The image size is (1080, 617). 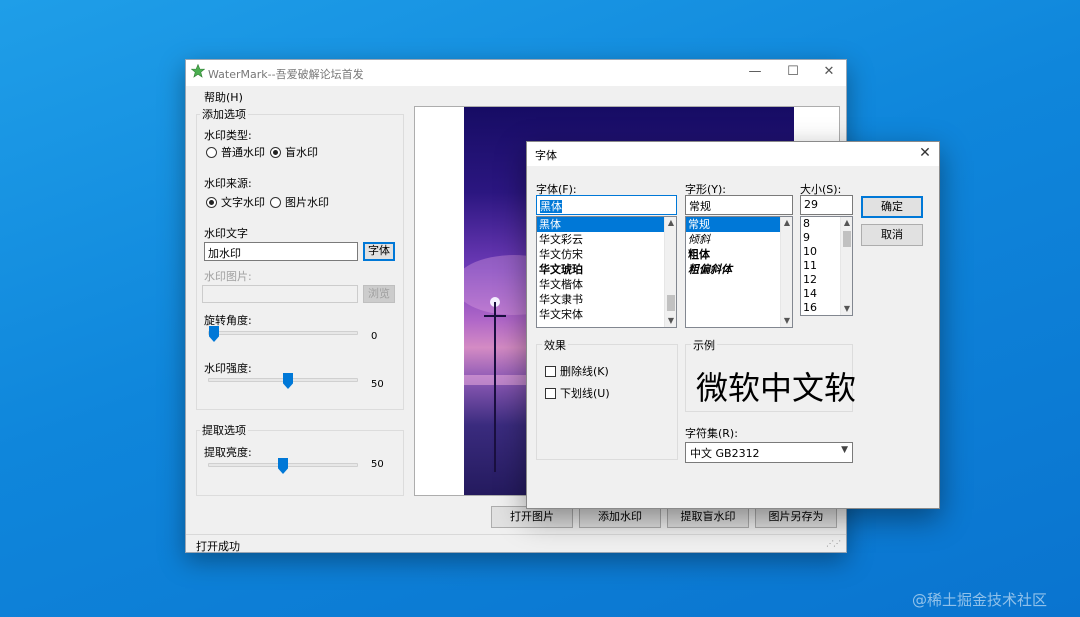 What do you see at coordinates (516, 73) in the screenshot?
I see `window-titlebar: WaterMark--吾爱破解论坛首发 — ☐ ✕` at bounding box center [516, 73].